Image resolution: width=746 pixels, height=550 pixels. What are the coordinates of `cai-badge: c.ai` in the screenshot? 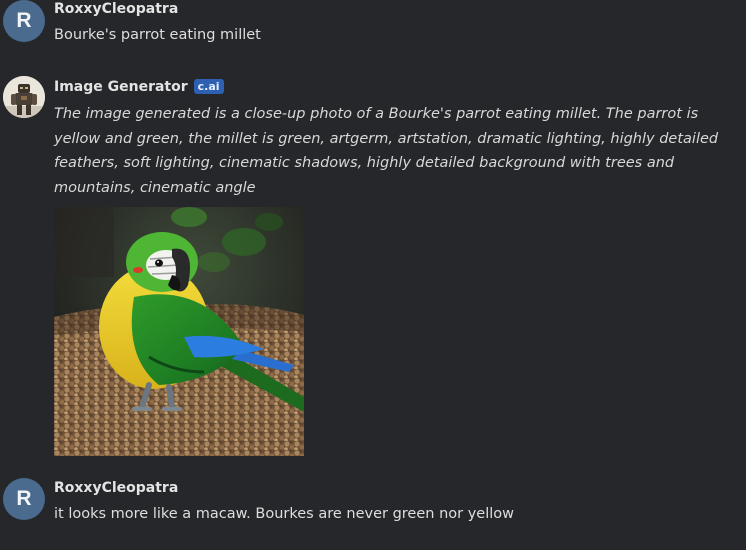 It's located at (208, 86).